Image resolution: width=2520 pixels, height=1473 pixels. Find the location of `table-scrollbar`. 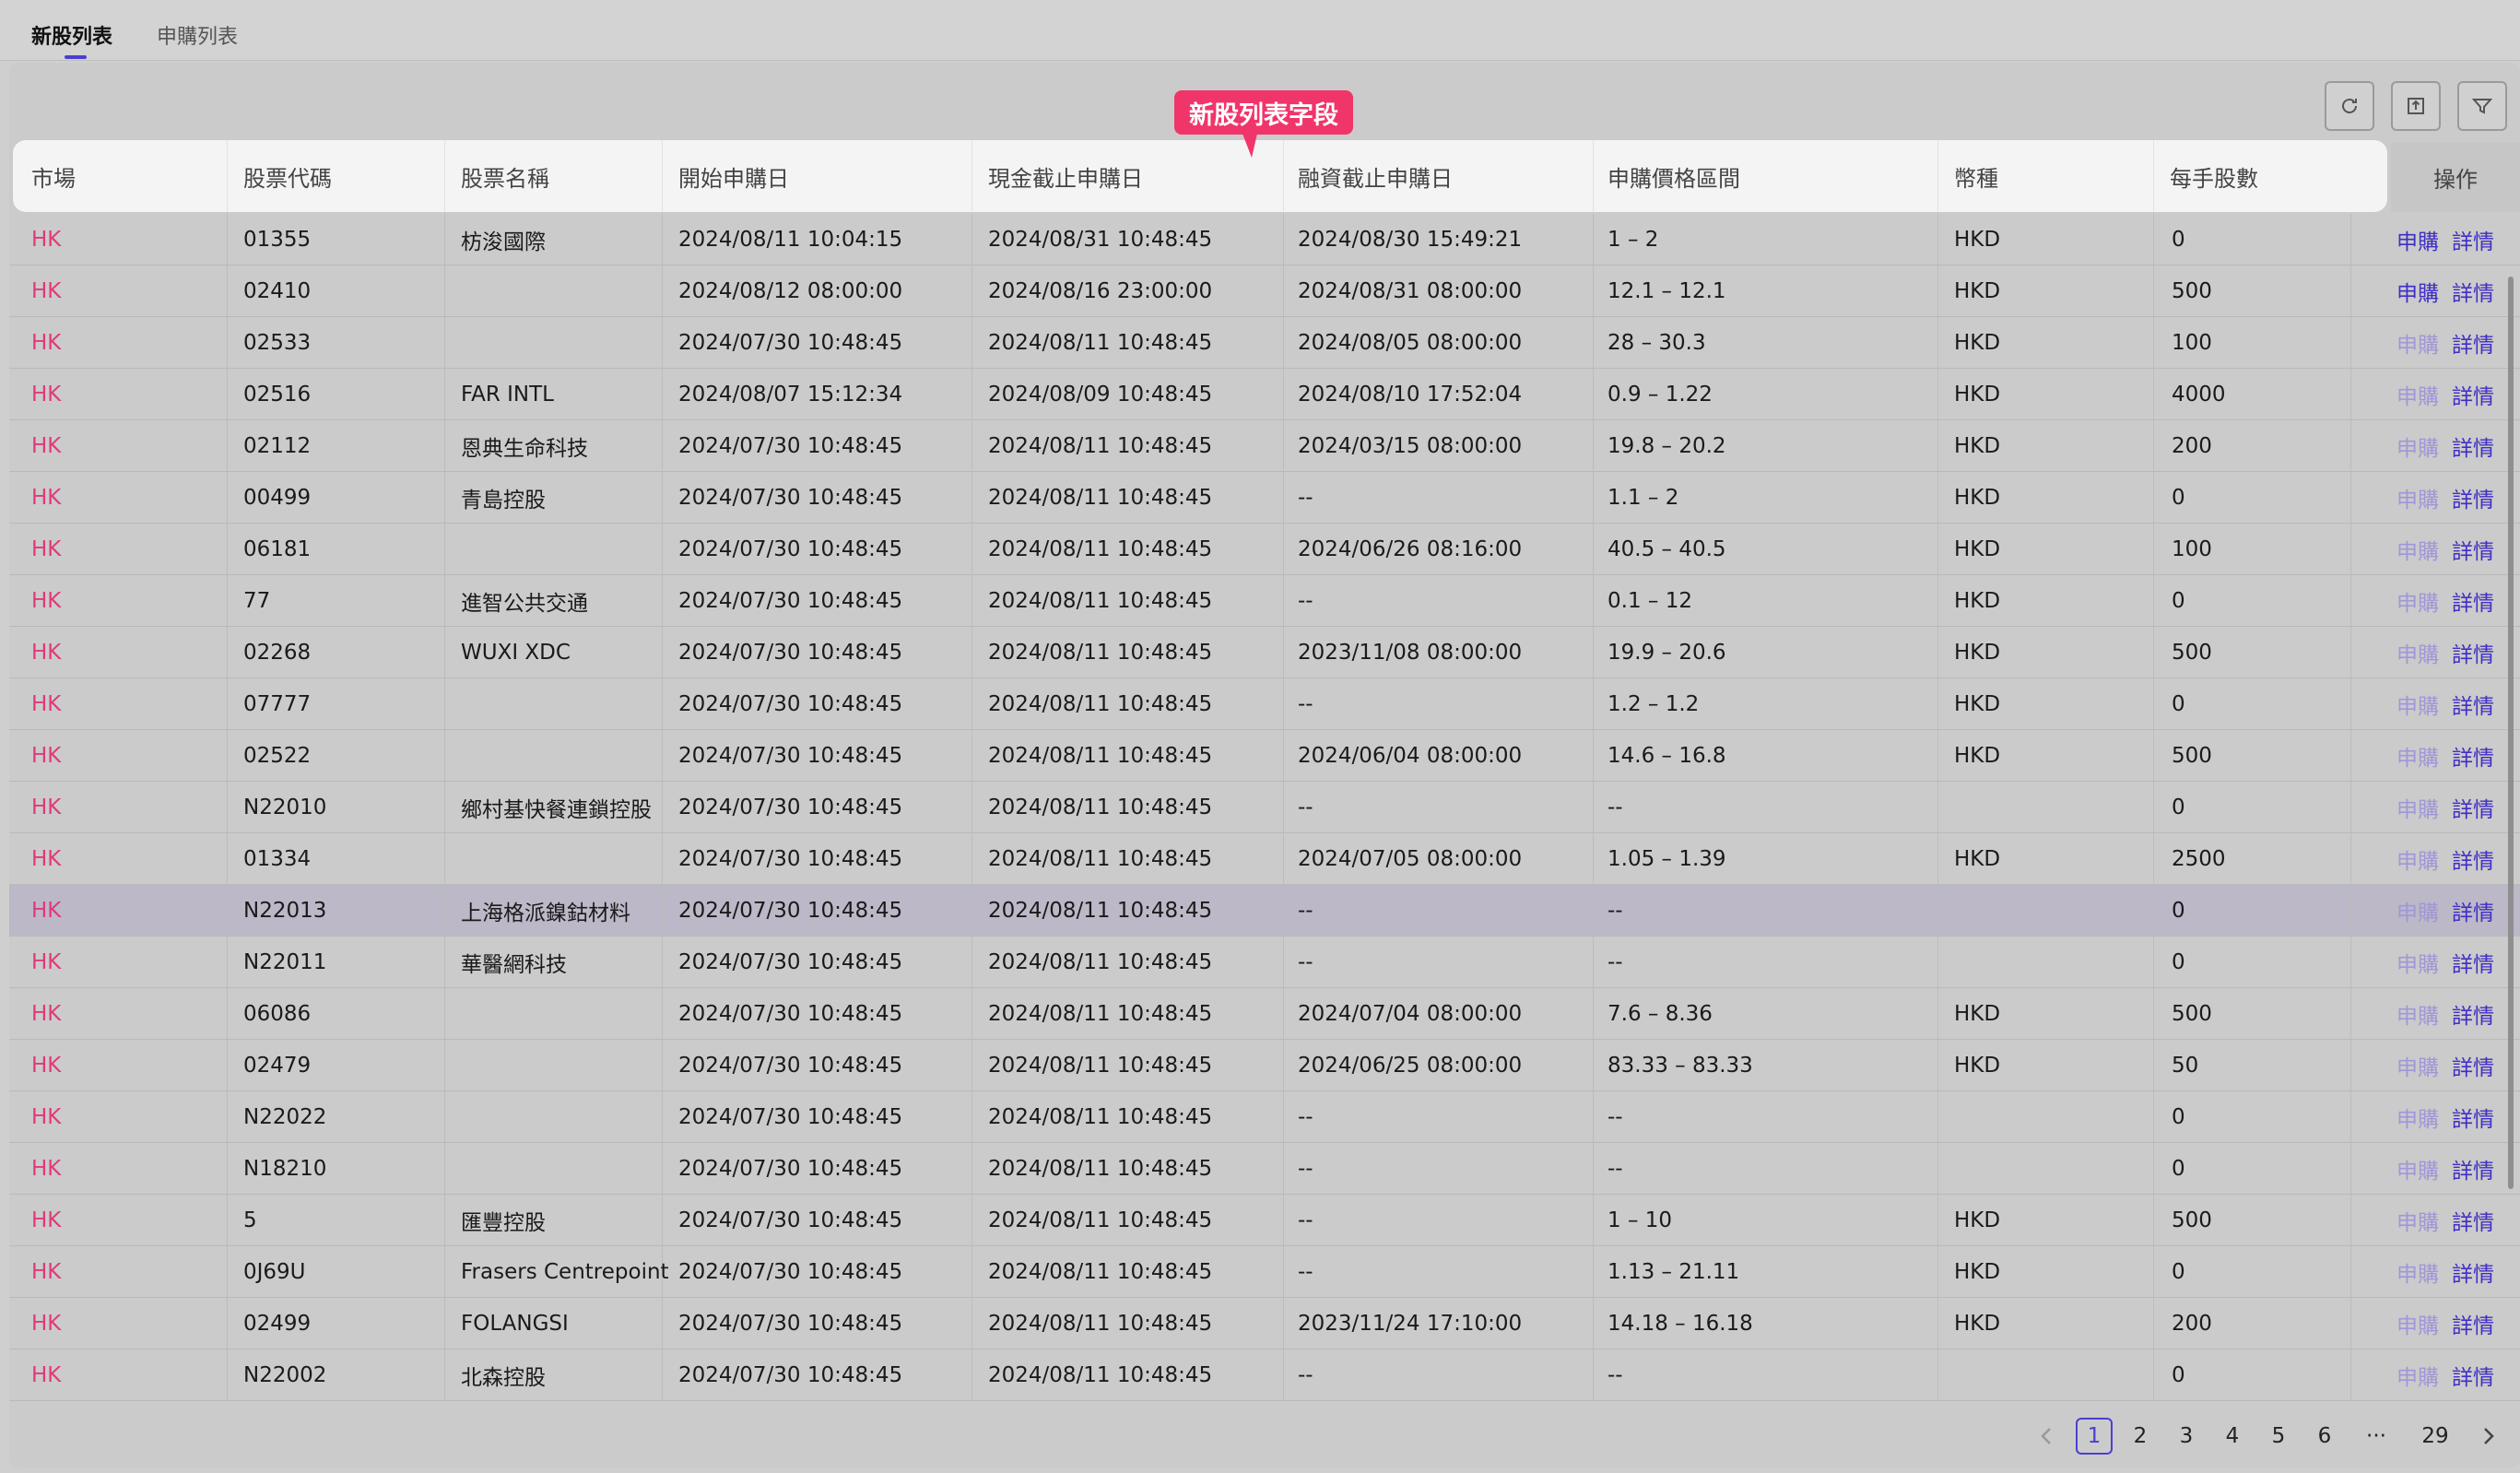

table-scrollbar is located at coordinates (2511, 733).